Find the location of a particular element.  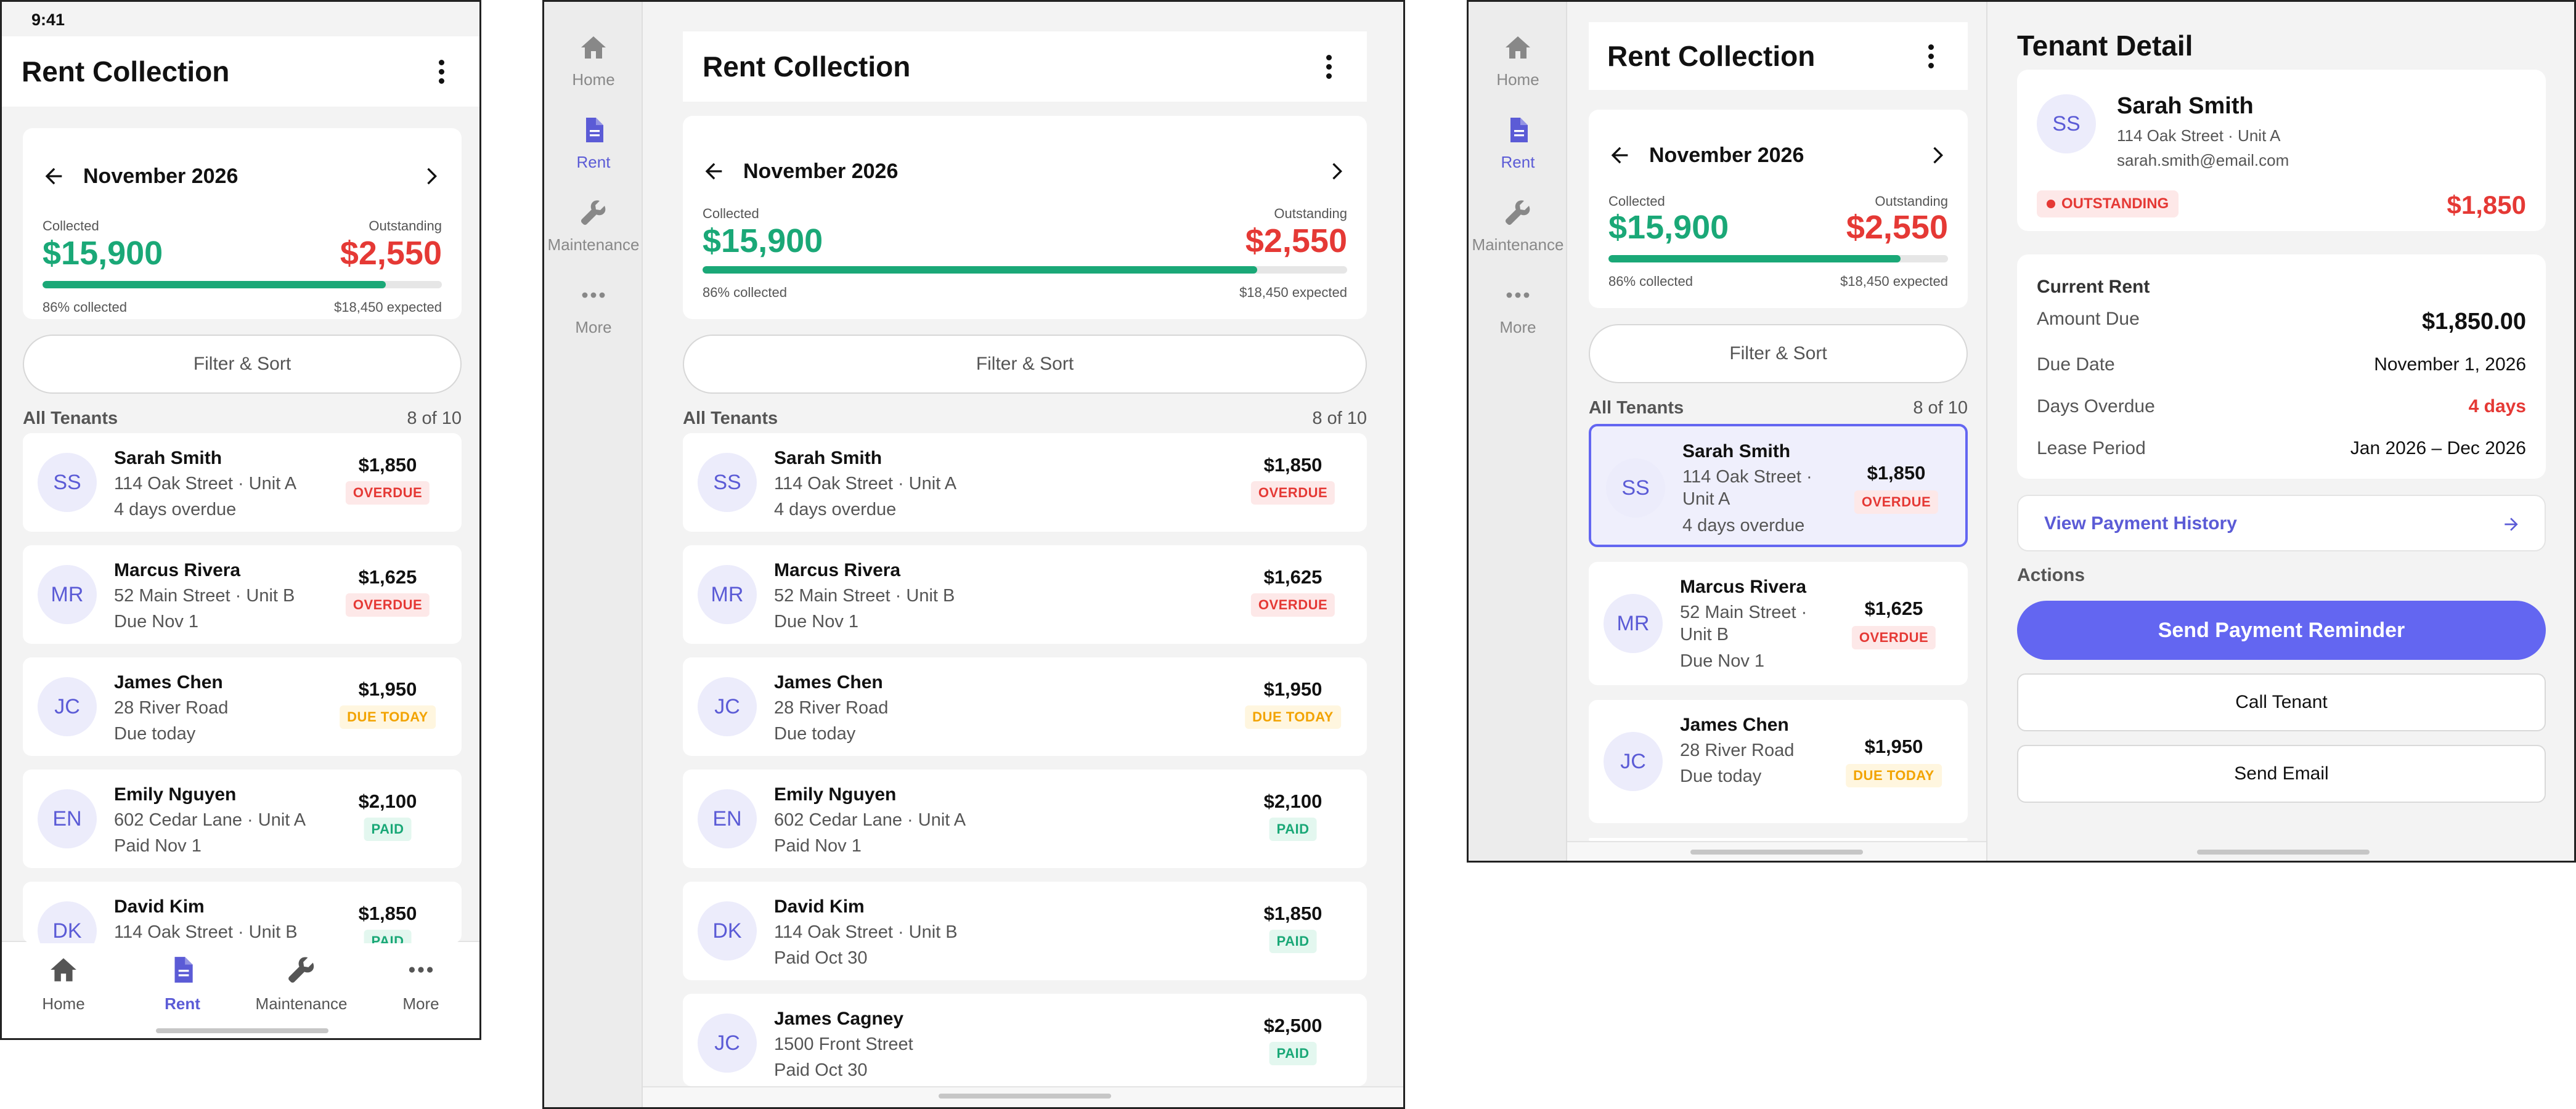

chevron-right-icon is located at coordinates (1937, 155).